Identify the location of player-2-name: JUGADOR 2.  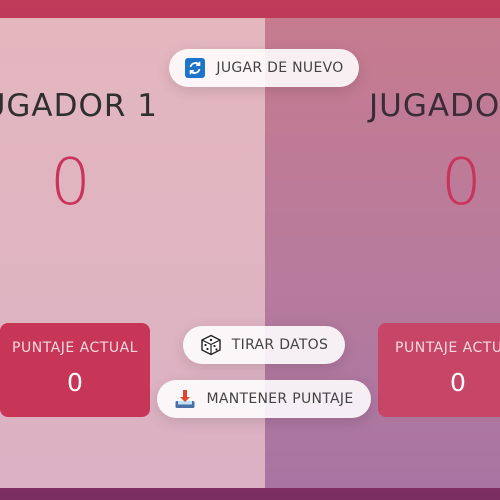
(434, 106).